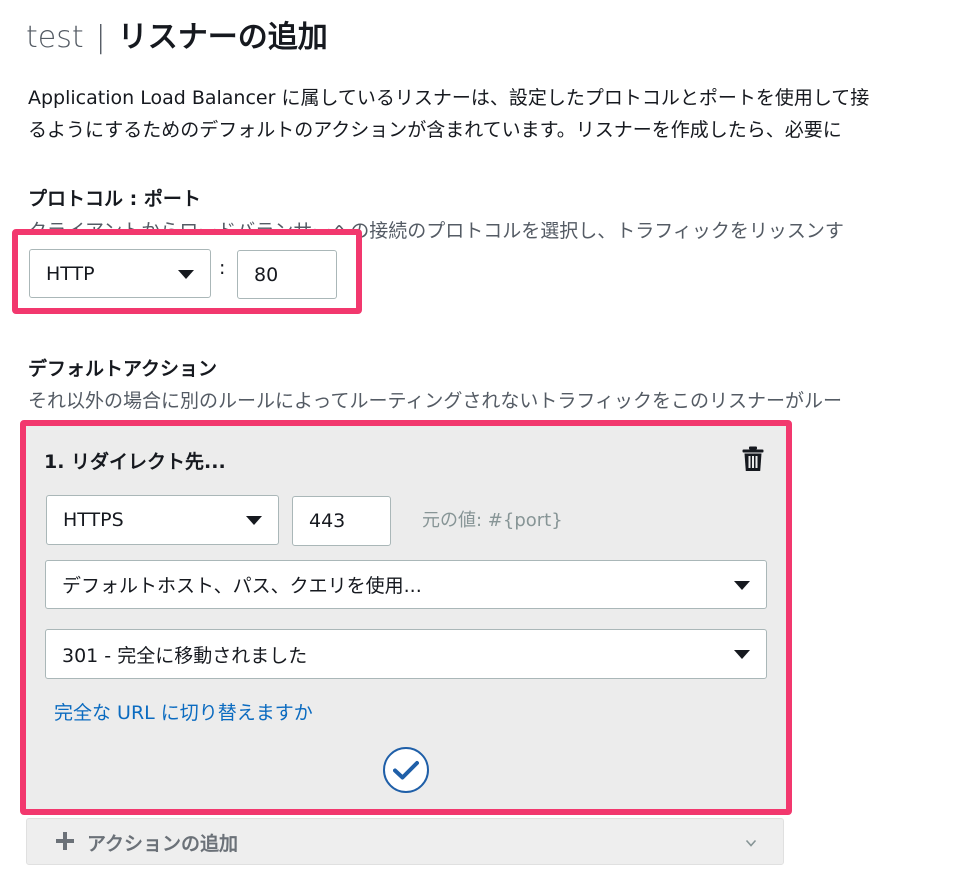 The width and height of the screenshot is (960, 894). I want to click on trash-icon, so click(753, 459).